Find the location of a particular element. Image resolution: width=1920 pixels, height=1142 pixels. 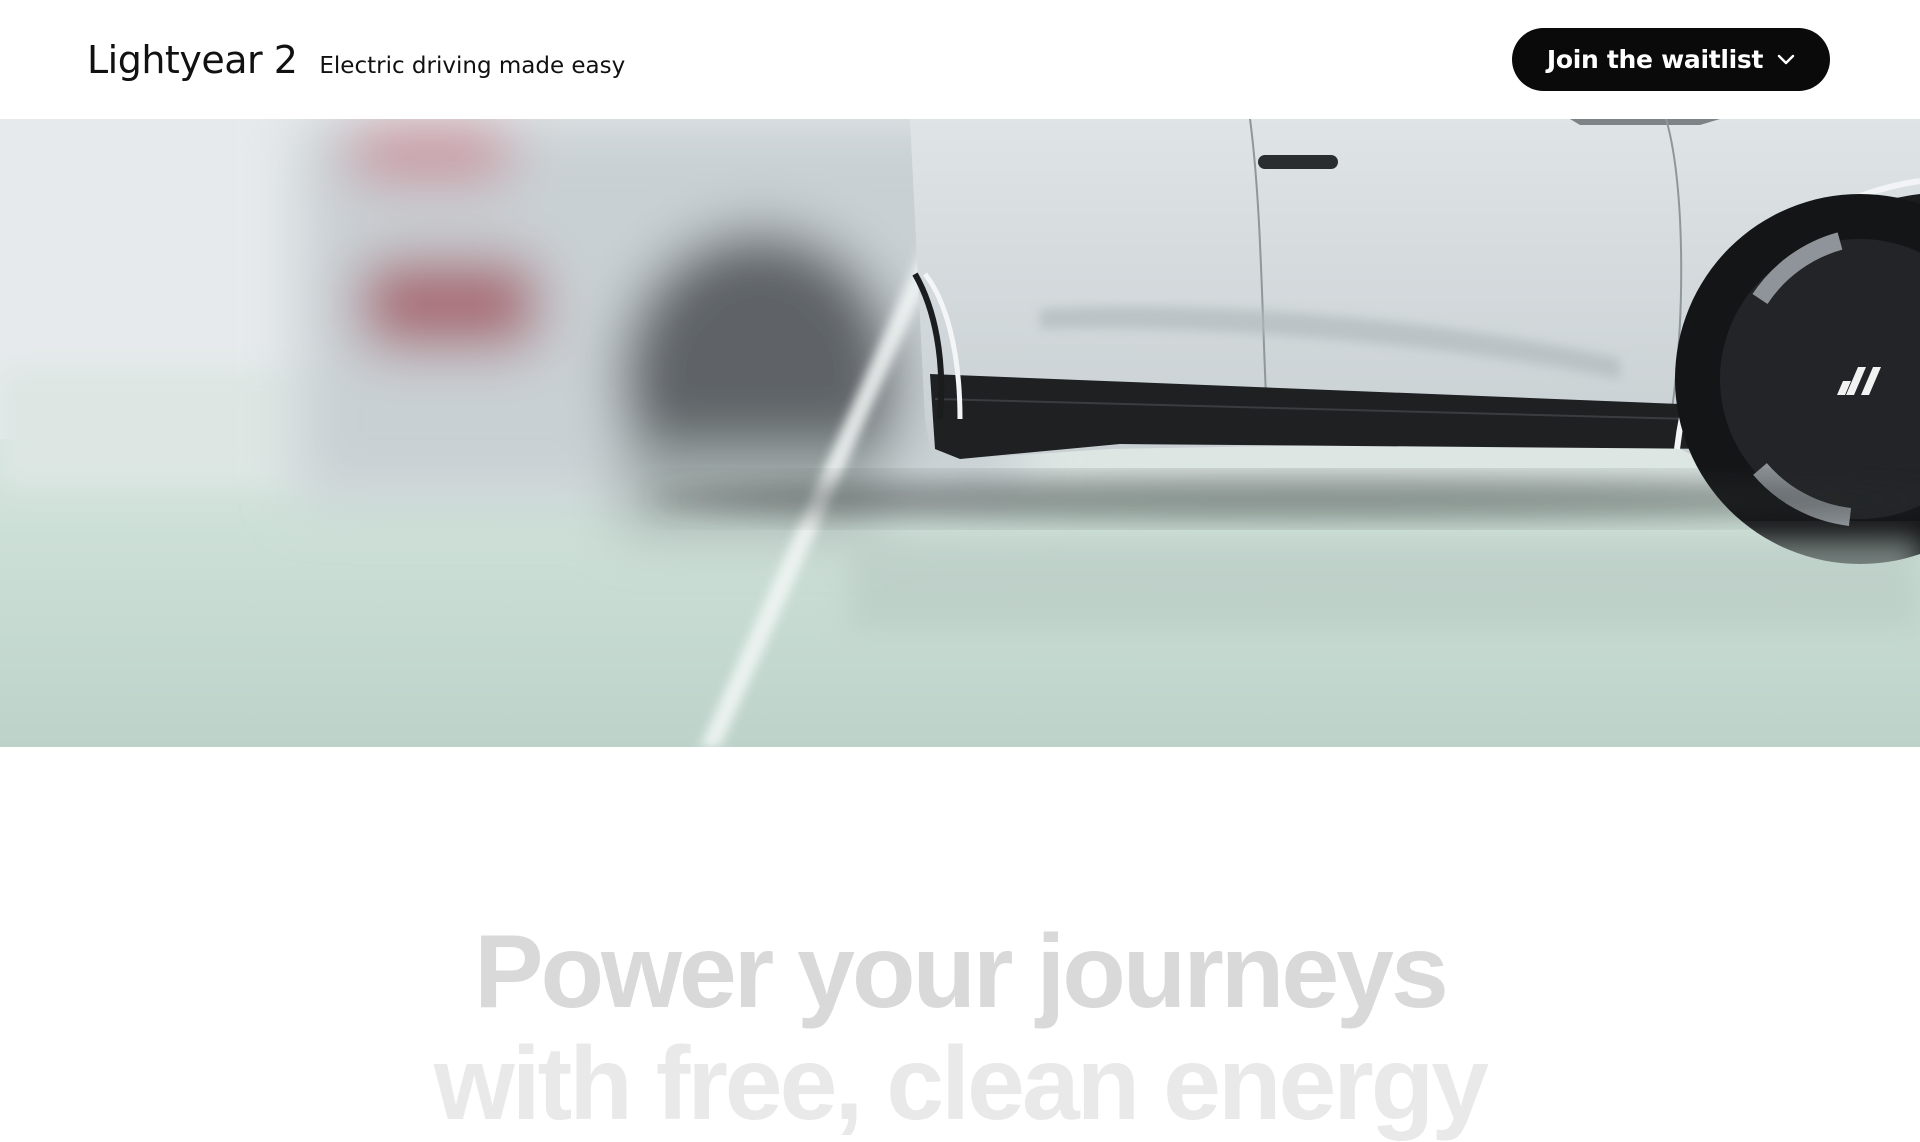

headline-line-2: with free, clean energy is located at coordinates (961, 1084).